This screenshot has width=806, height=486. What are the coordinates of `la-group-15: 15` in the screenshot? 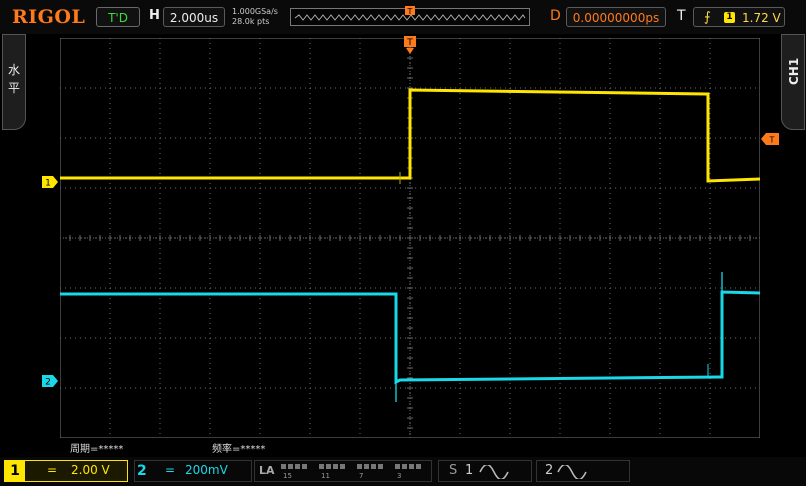 It's located at (287, 476).